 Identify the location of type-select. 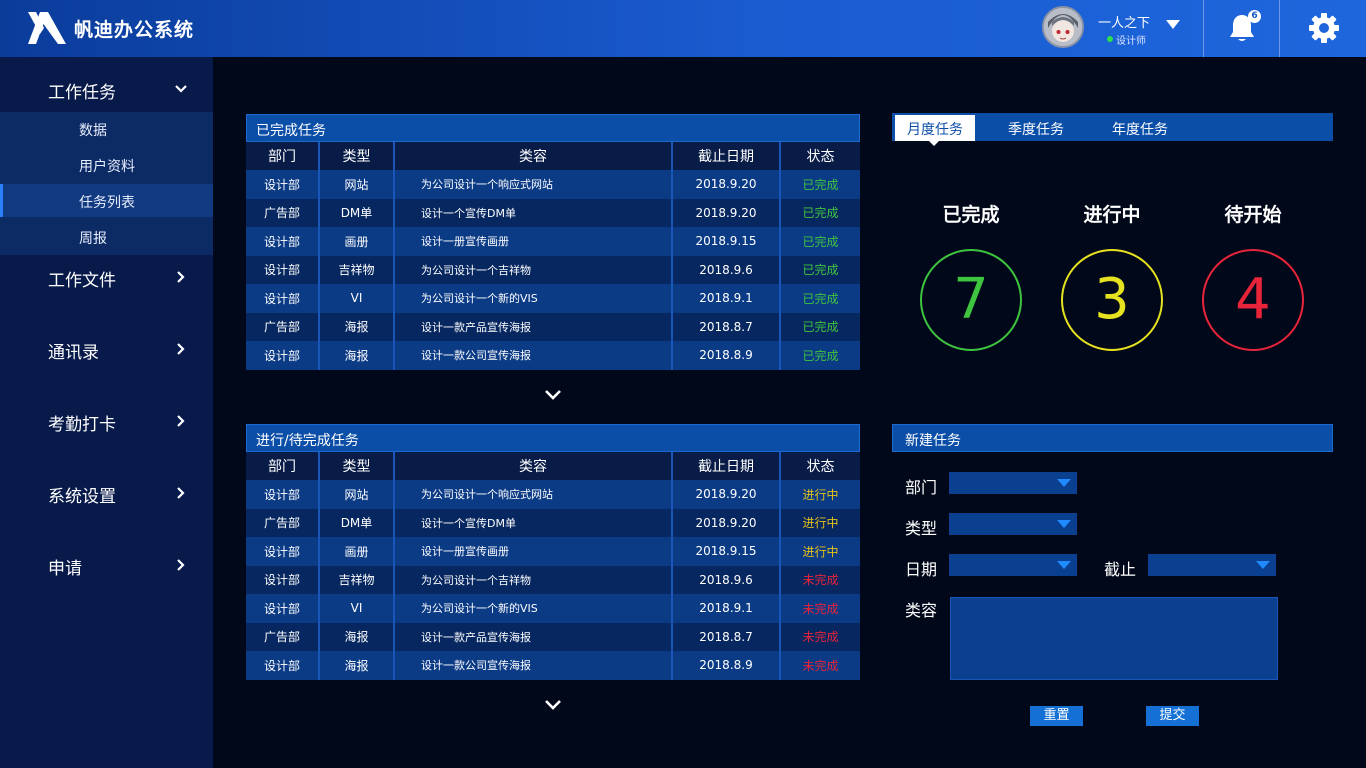
(1013, 524).